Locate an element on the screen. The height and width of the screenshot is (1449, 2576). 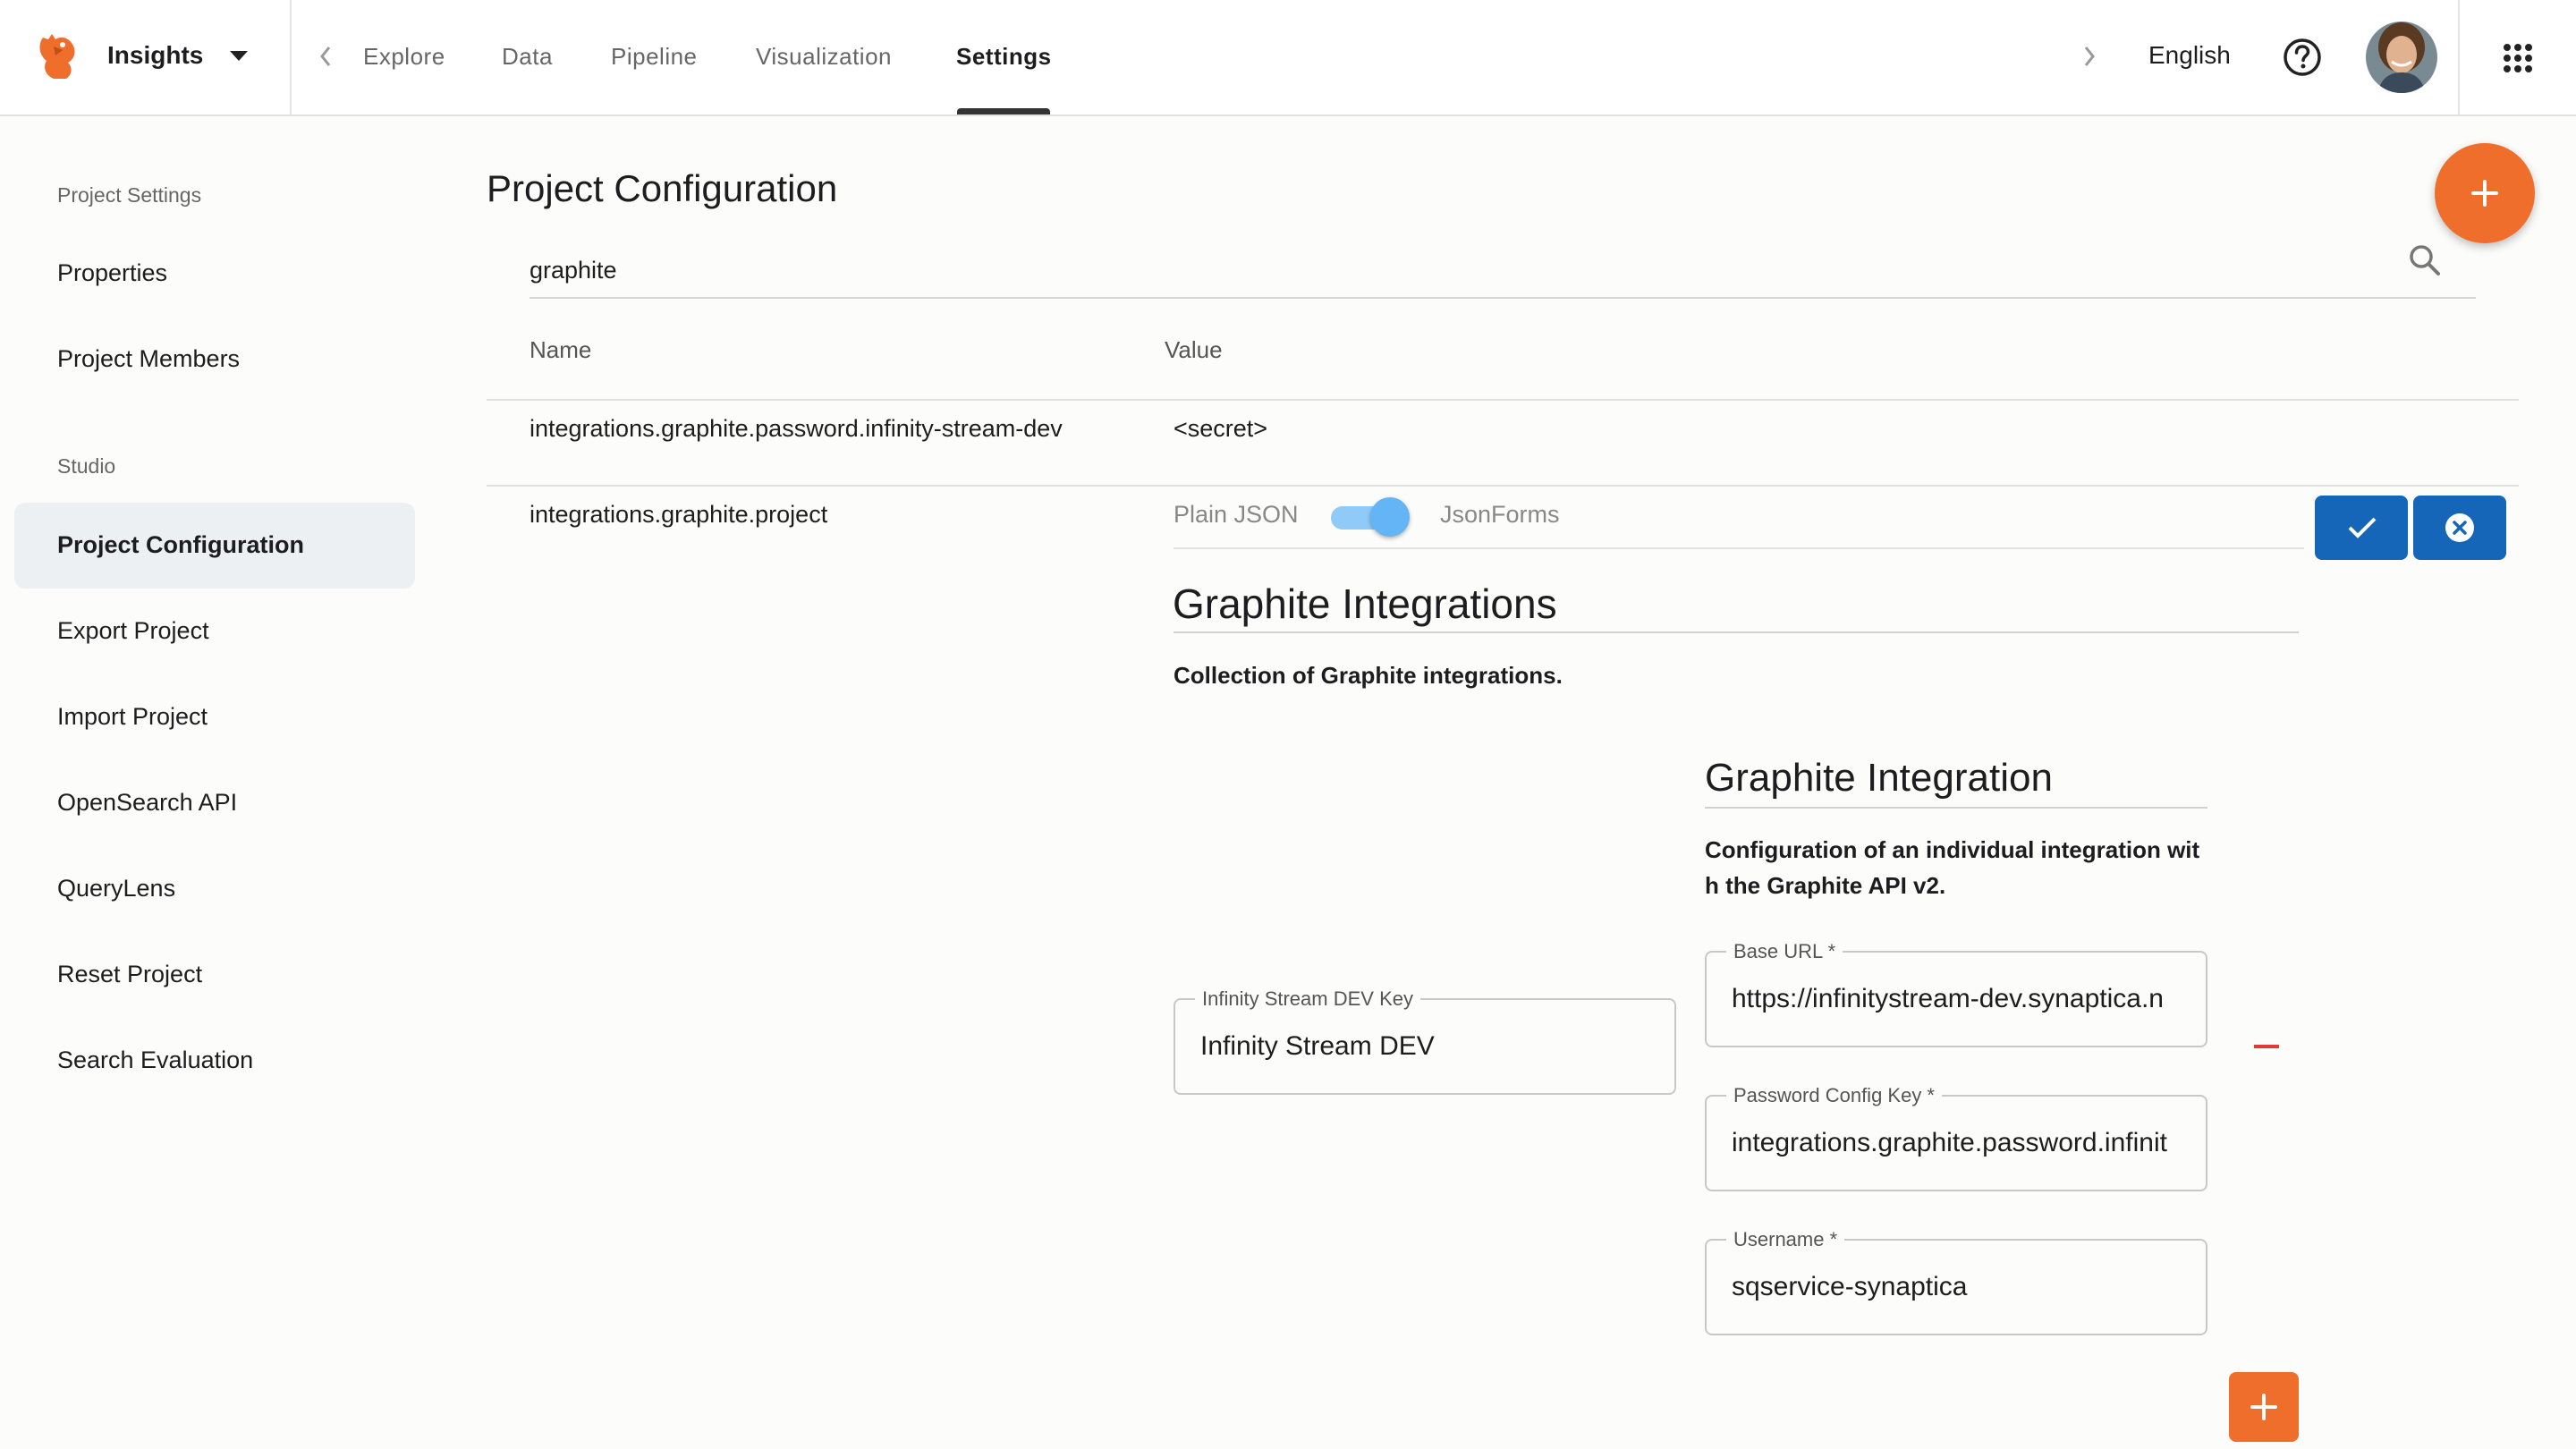
integration-key-label: Infinity Stream DEV Key is located at coordinates (1307, 999).